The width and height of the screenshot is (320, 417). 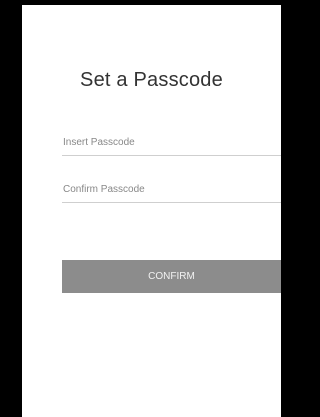 I want to click on confirm-passcode-field, so click(x=172, y=189).